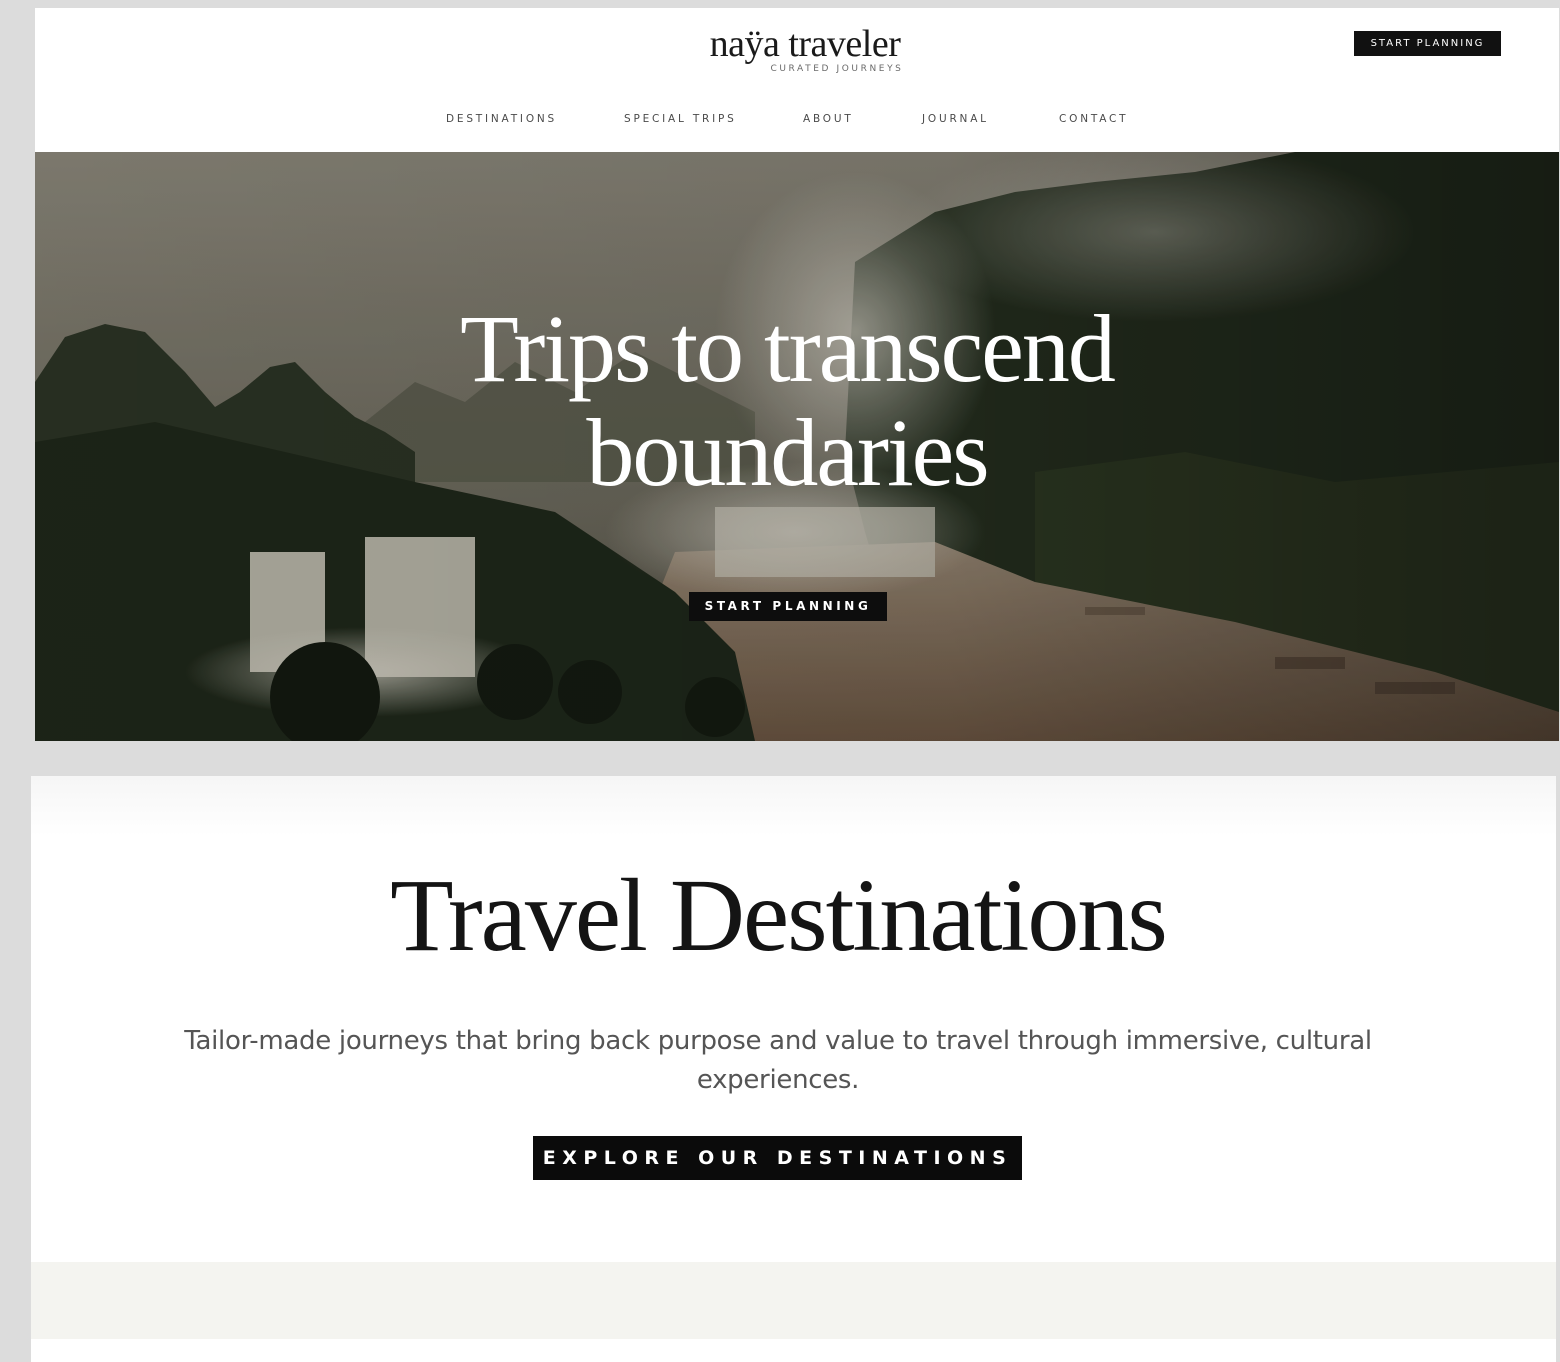 The height and width of the screenshot is (1362, 1560). What do you see at coordinates (788, 348) in the screenshot?
I see `hero-title-line-1: Trips to transcend` at bounding box center [788, 348].